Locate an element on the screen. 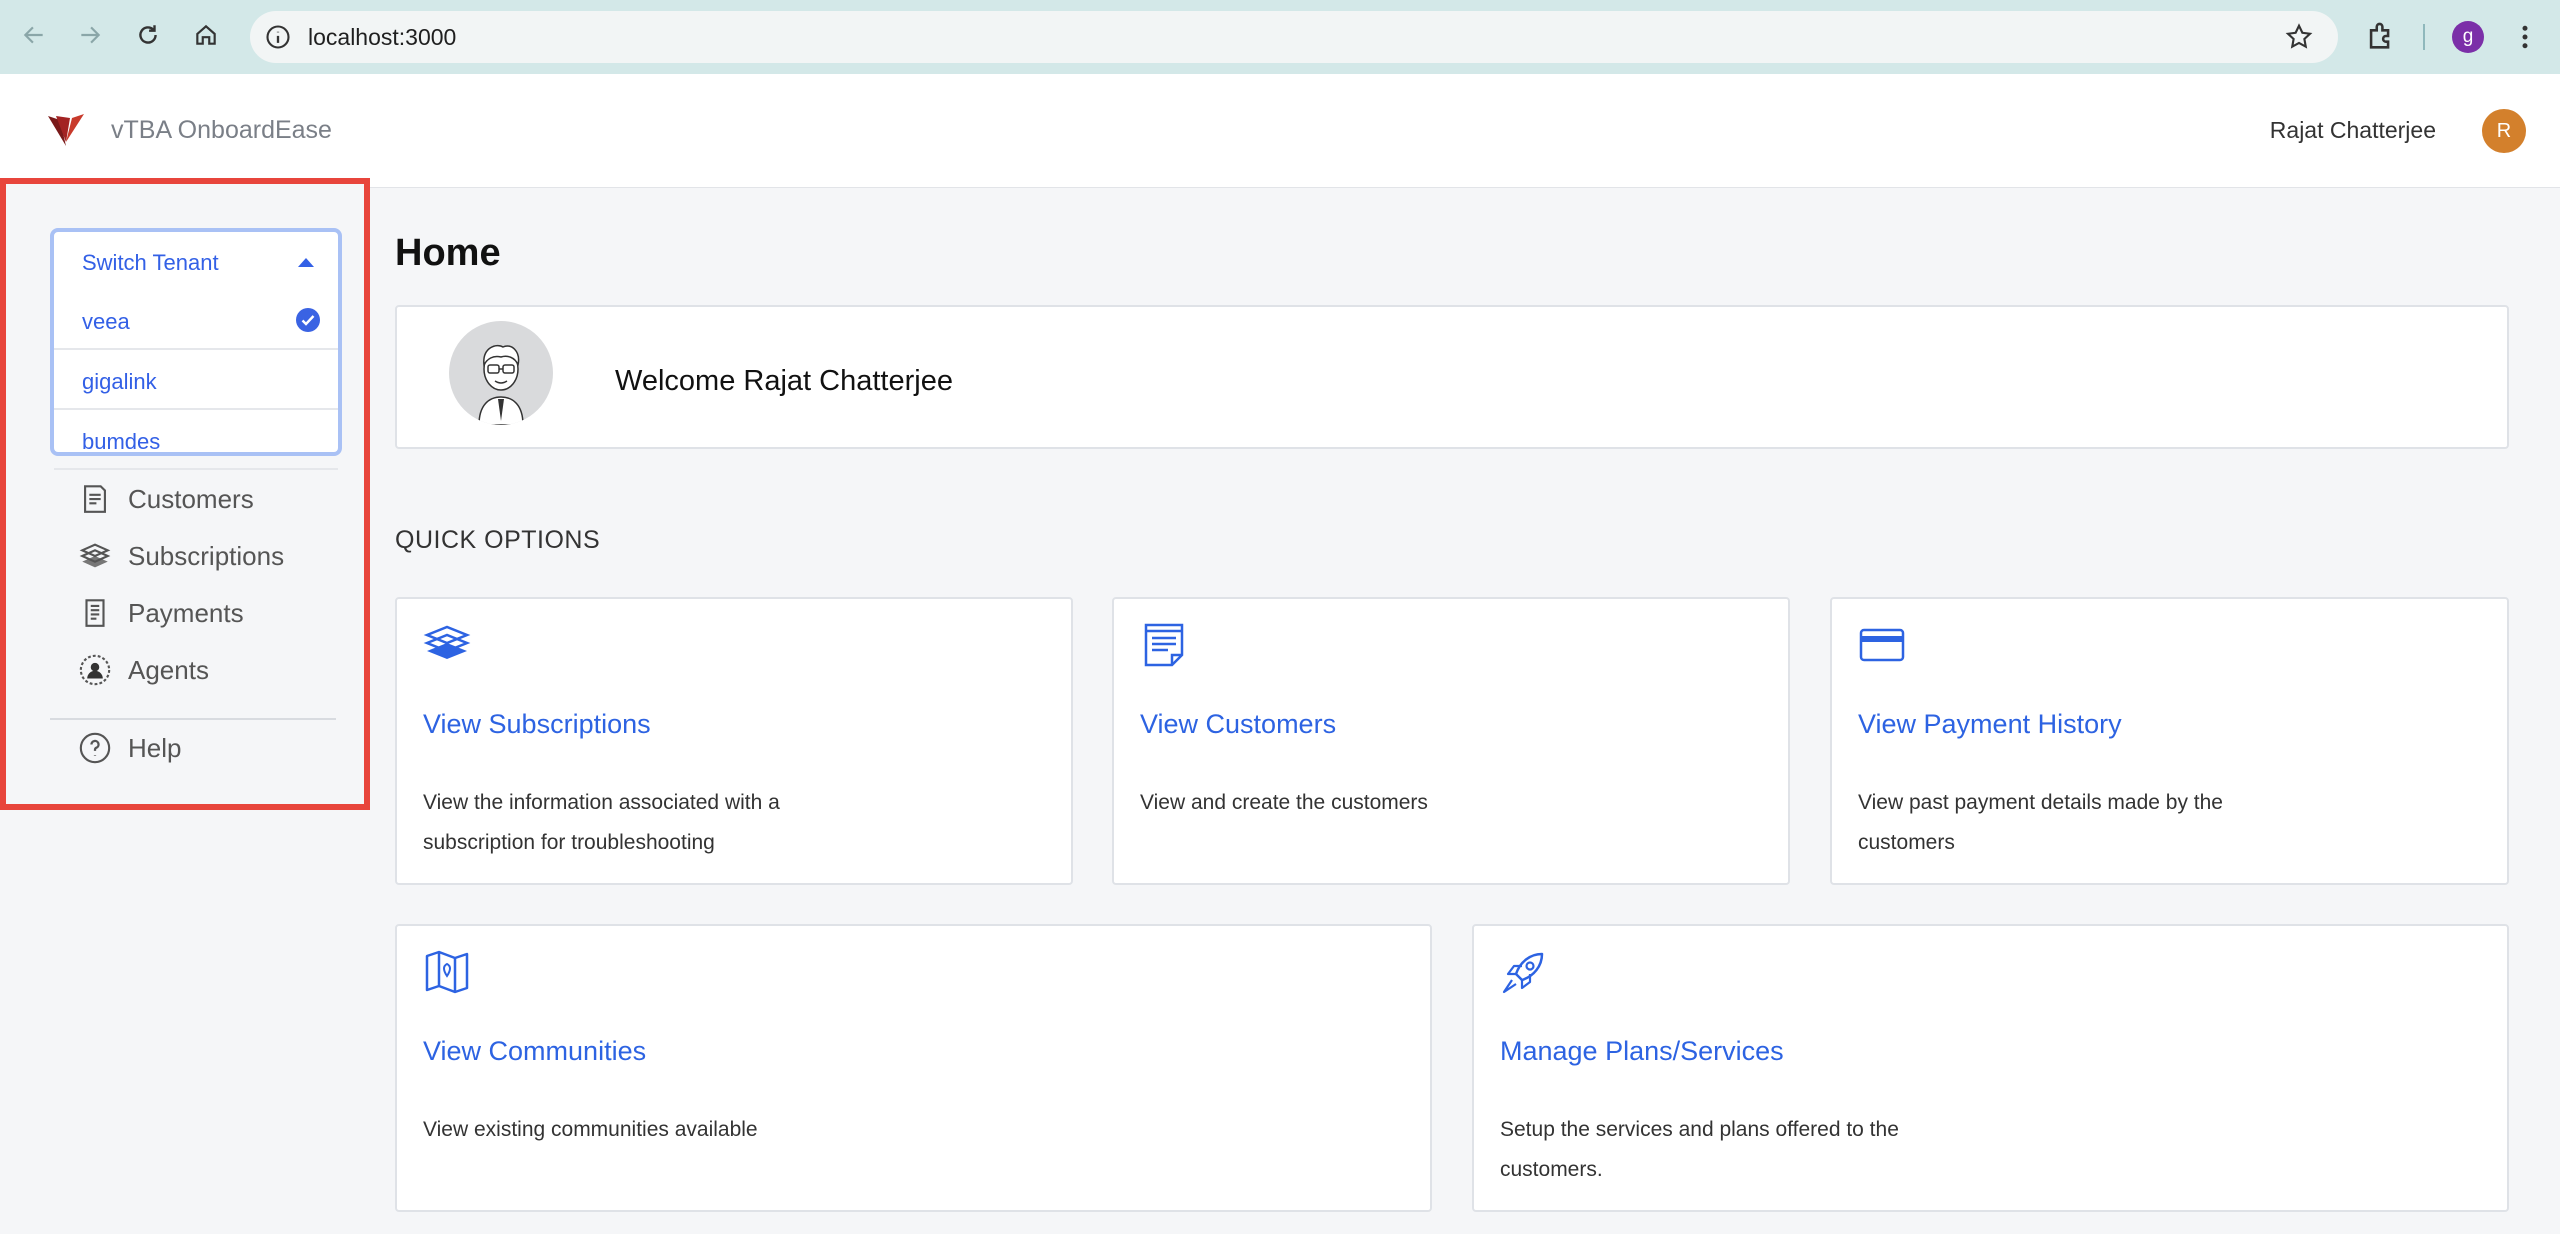 The height and width of the screenshot is (1234, 2560). user-avatar: R is located at coordinates (2504, 131).